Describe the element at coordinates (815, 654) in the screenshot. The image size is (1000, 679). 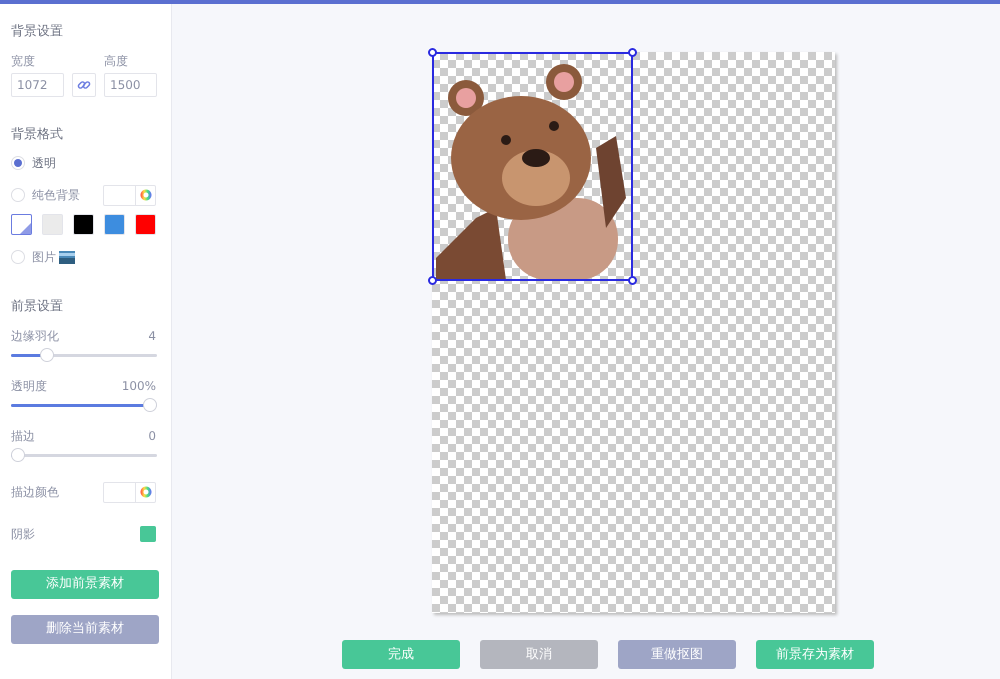
I see `action-button: 前景存为素材` at that location.